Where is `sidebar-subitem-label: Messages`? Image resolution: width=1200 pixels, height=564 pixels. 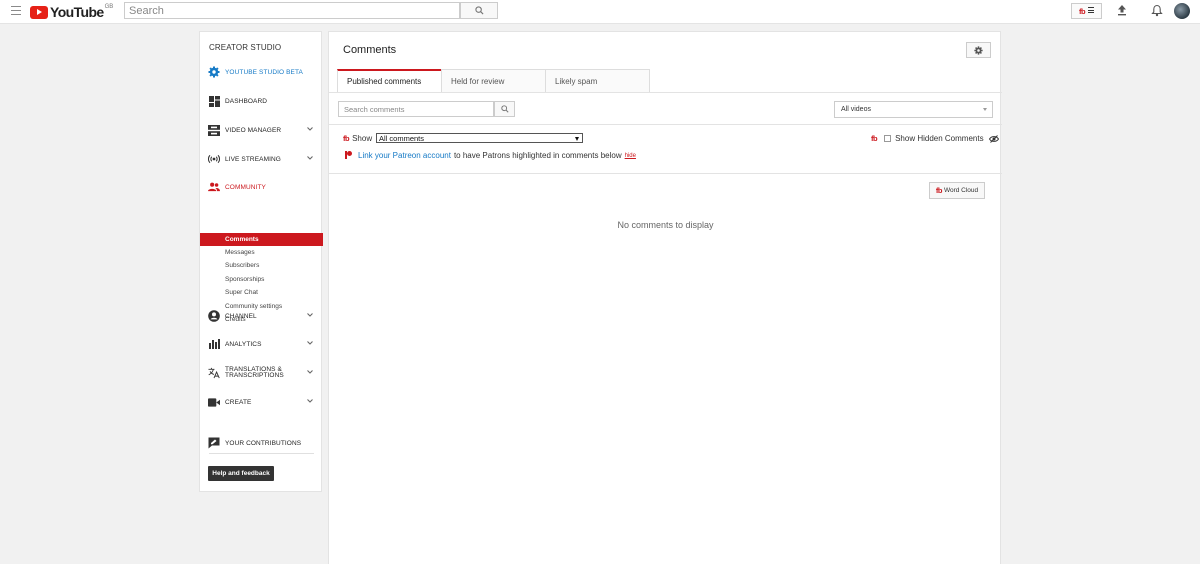 sidebar-subitem-label: Messages is located at coordinates (240, 252).